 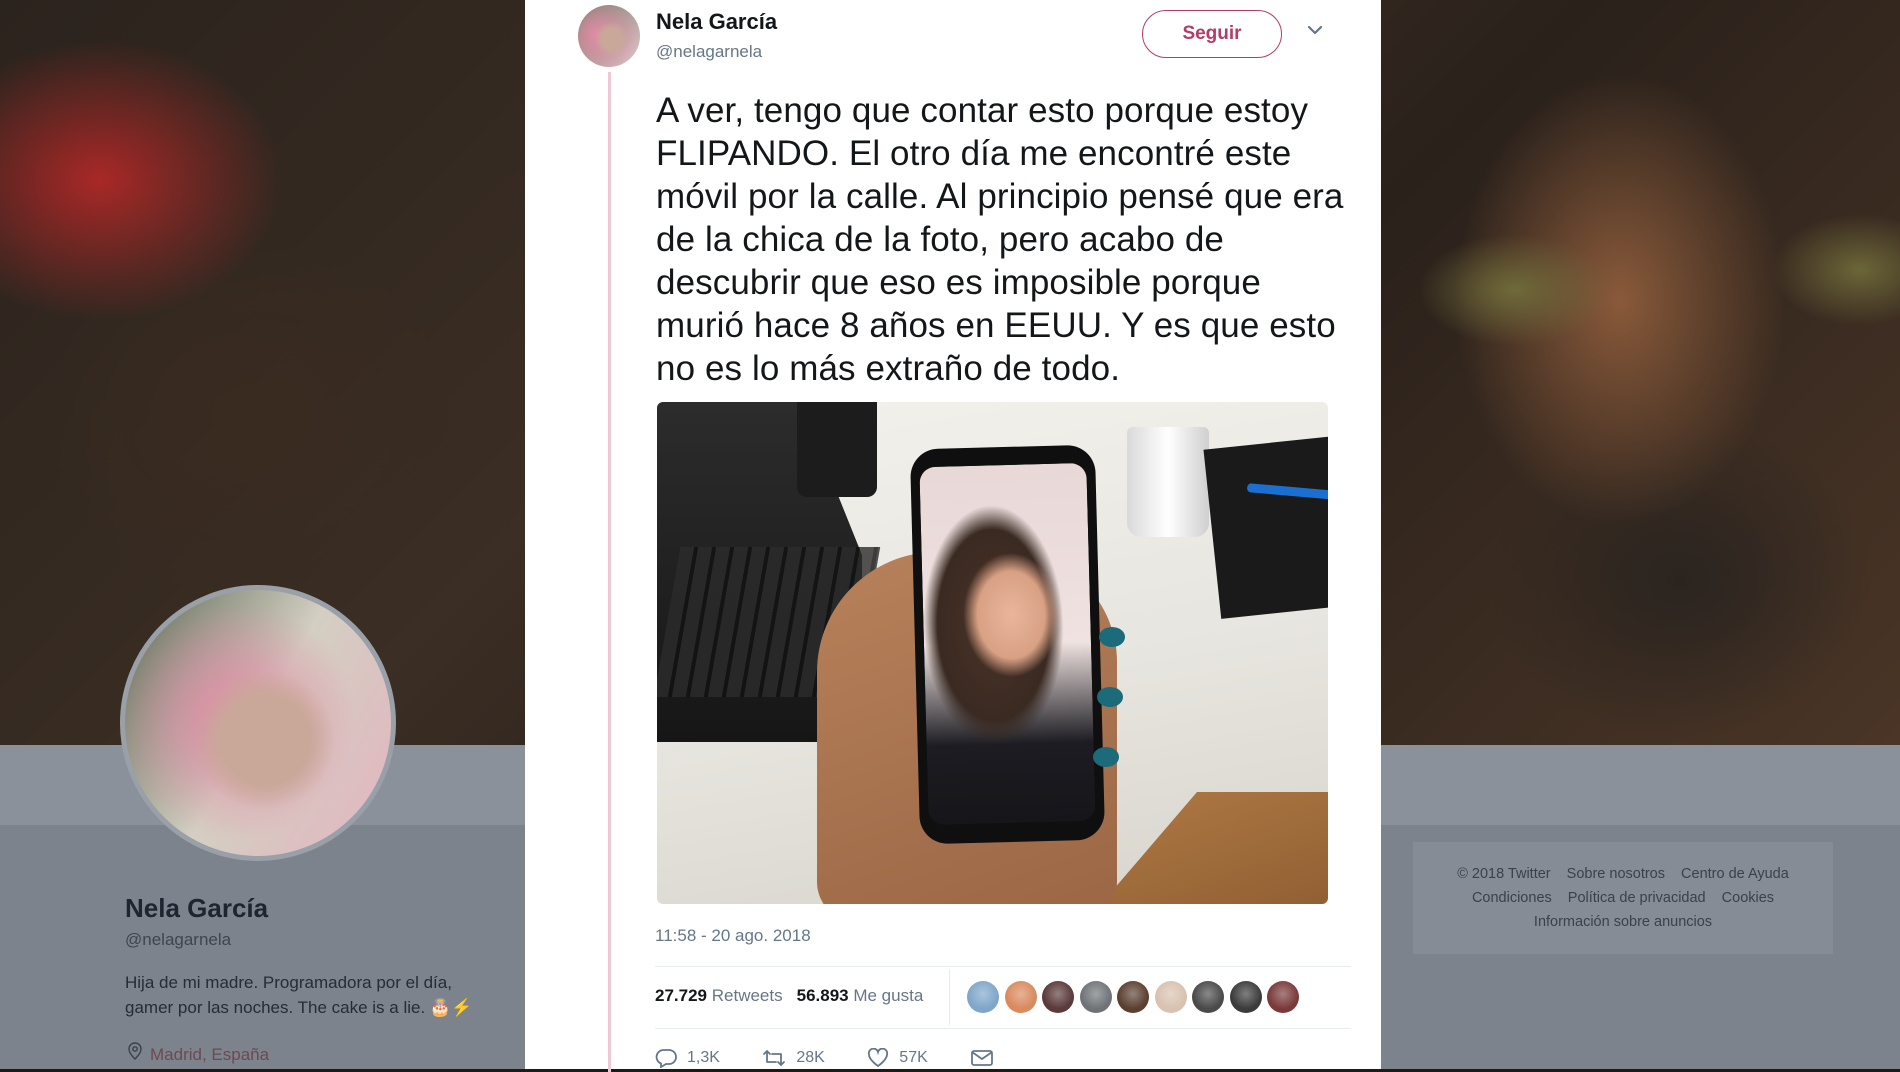 I want to click on stats-divider, so click(x=949, y=997).